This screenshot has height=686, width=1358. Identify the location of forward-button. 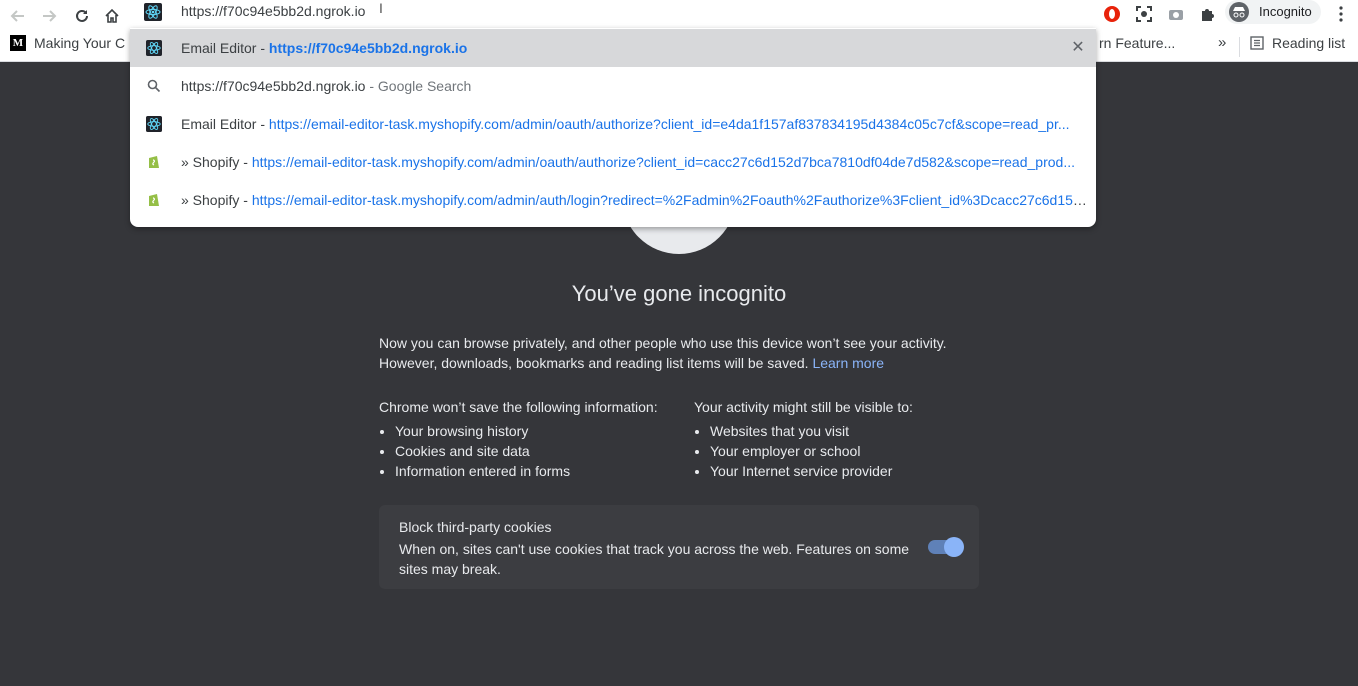
(49, 16).